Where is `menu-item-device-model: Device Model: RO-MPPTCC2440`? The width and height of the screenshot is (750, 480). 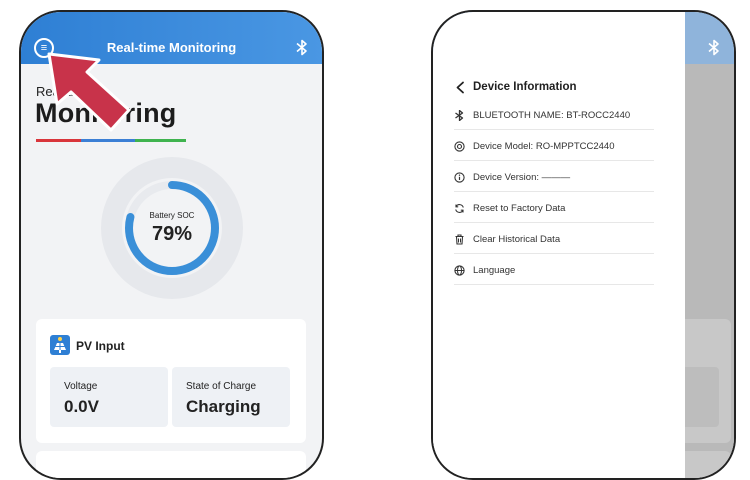
menu-item-device-model: Device Model: RO-MPPTCC2440 is located at coordinates (554, 145).